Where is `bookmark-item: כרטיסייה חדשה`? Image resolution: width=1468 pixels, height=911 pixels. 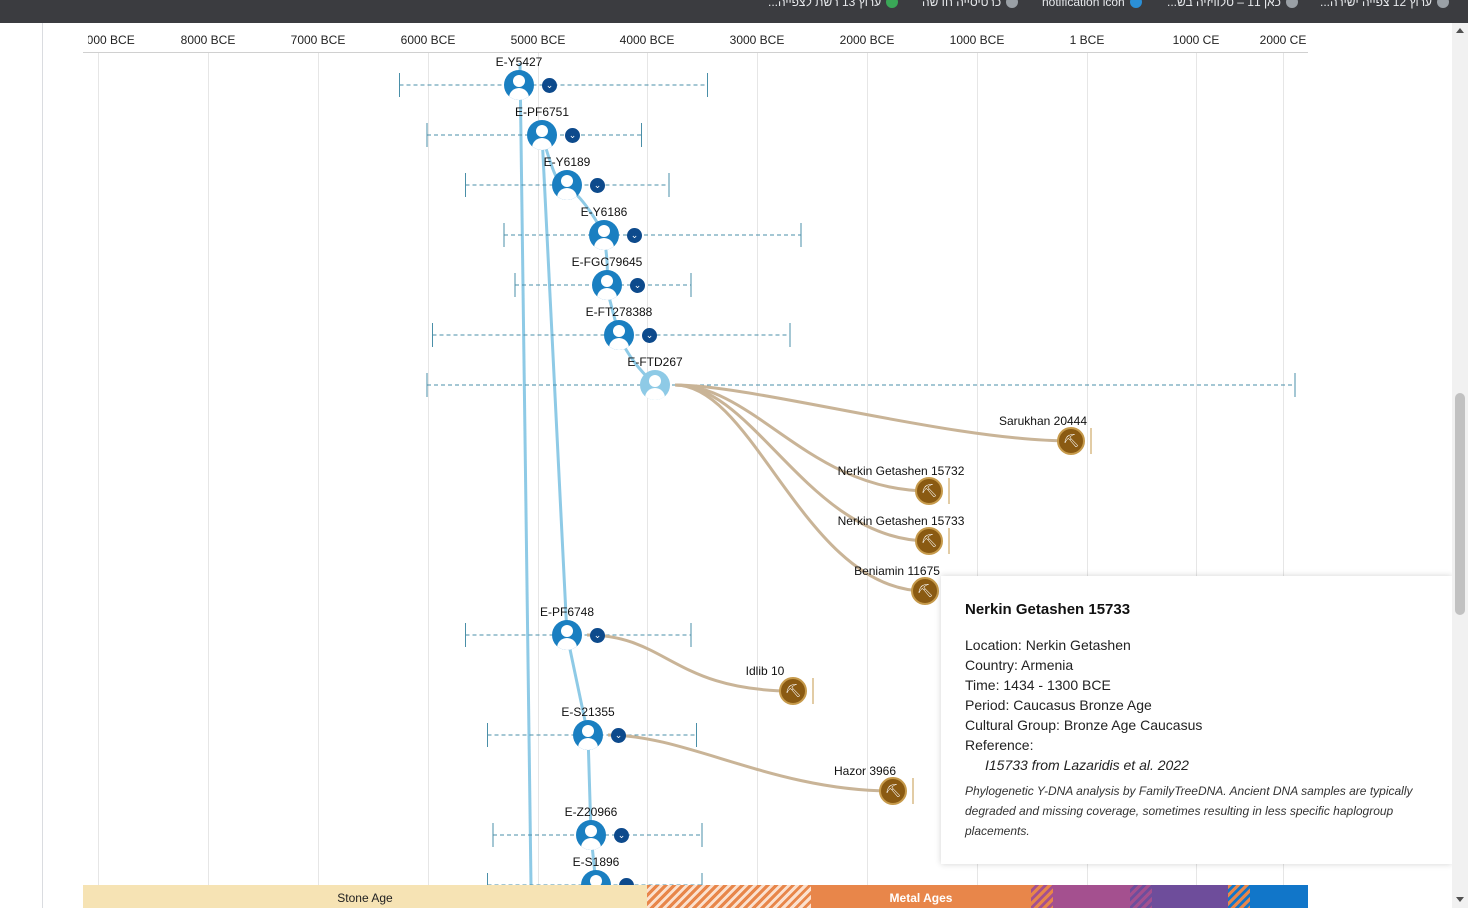
bookmark-item: כרטיסייה חדשה is located at coordinates (970, 5).